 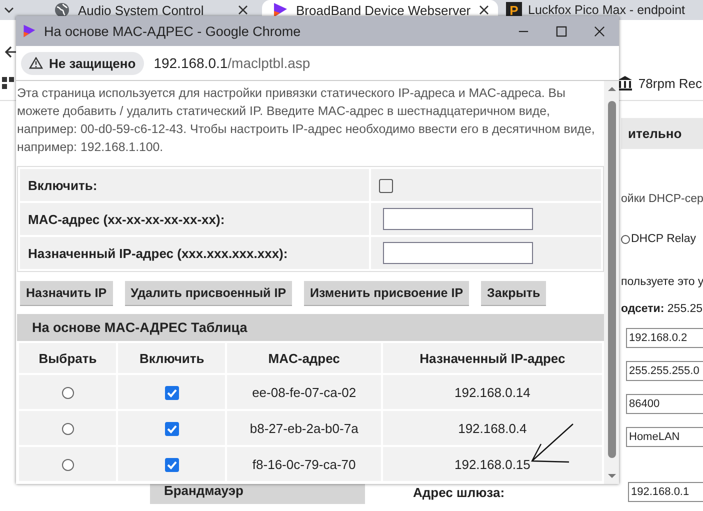 What do you see at coordinates (664, 371) in the screenshot?
I see `input-field: 255.255.255.0` at bounding box center [664, 371].